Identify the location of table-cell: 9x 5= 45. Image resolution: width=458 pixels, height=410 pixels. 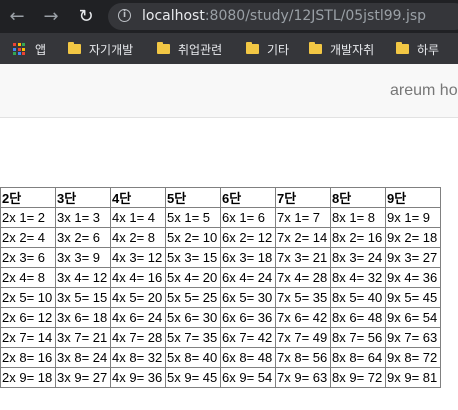
(413, 297).